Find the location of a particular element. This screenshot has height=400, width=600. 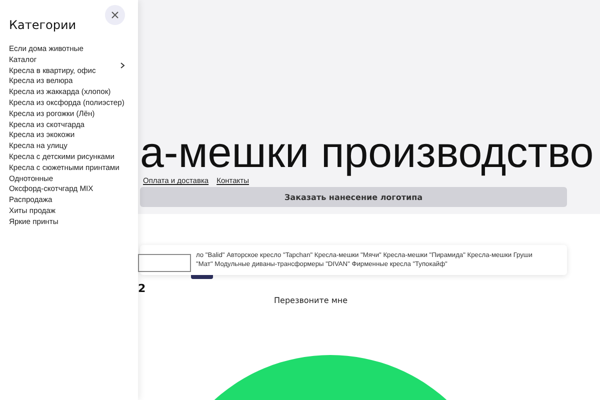

dark-bar is located at coordinates (202, 277).